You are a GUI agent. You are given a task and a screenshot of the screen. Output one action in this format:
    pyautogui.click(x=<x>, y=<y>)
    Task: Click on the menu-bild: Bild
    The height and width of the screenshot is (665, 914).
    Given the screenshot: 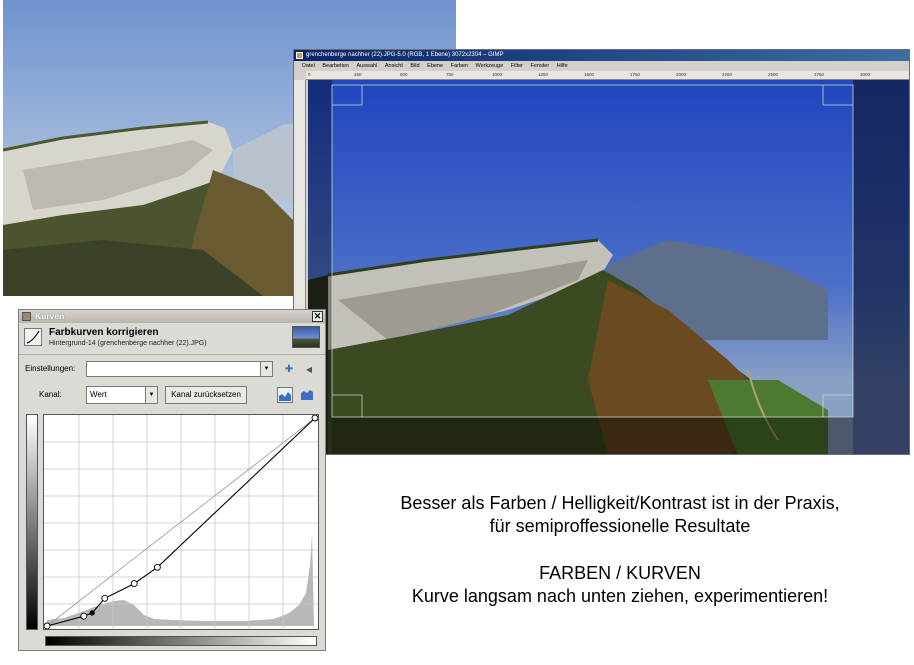 What is the action you would take?
    pyautogui.click(x=414, y=66)
    